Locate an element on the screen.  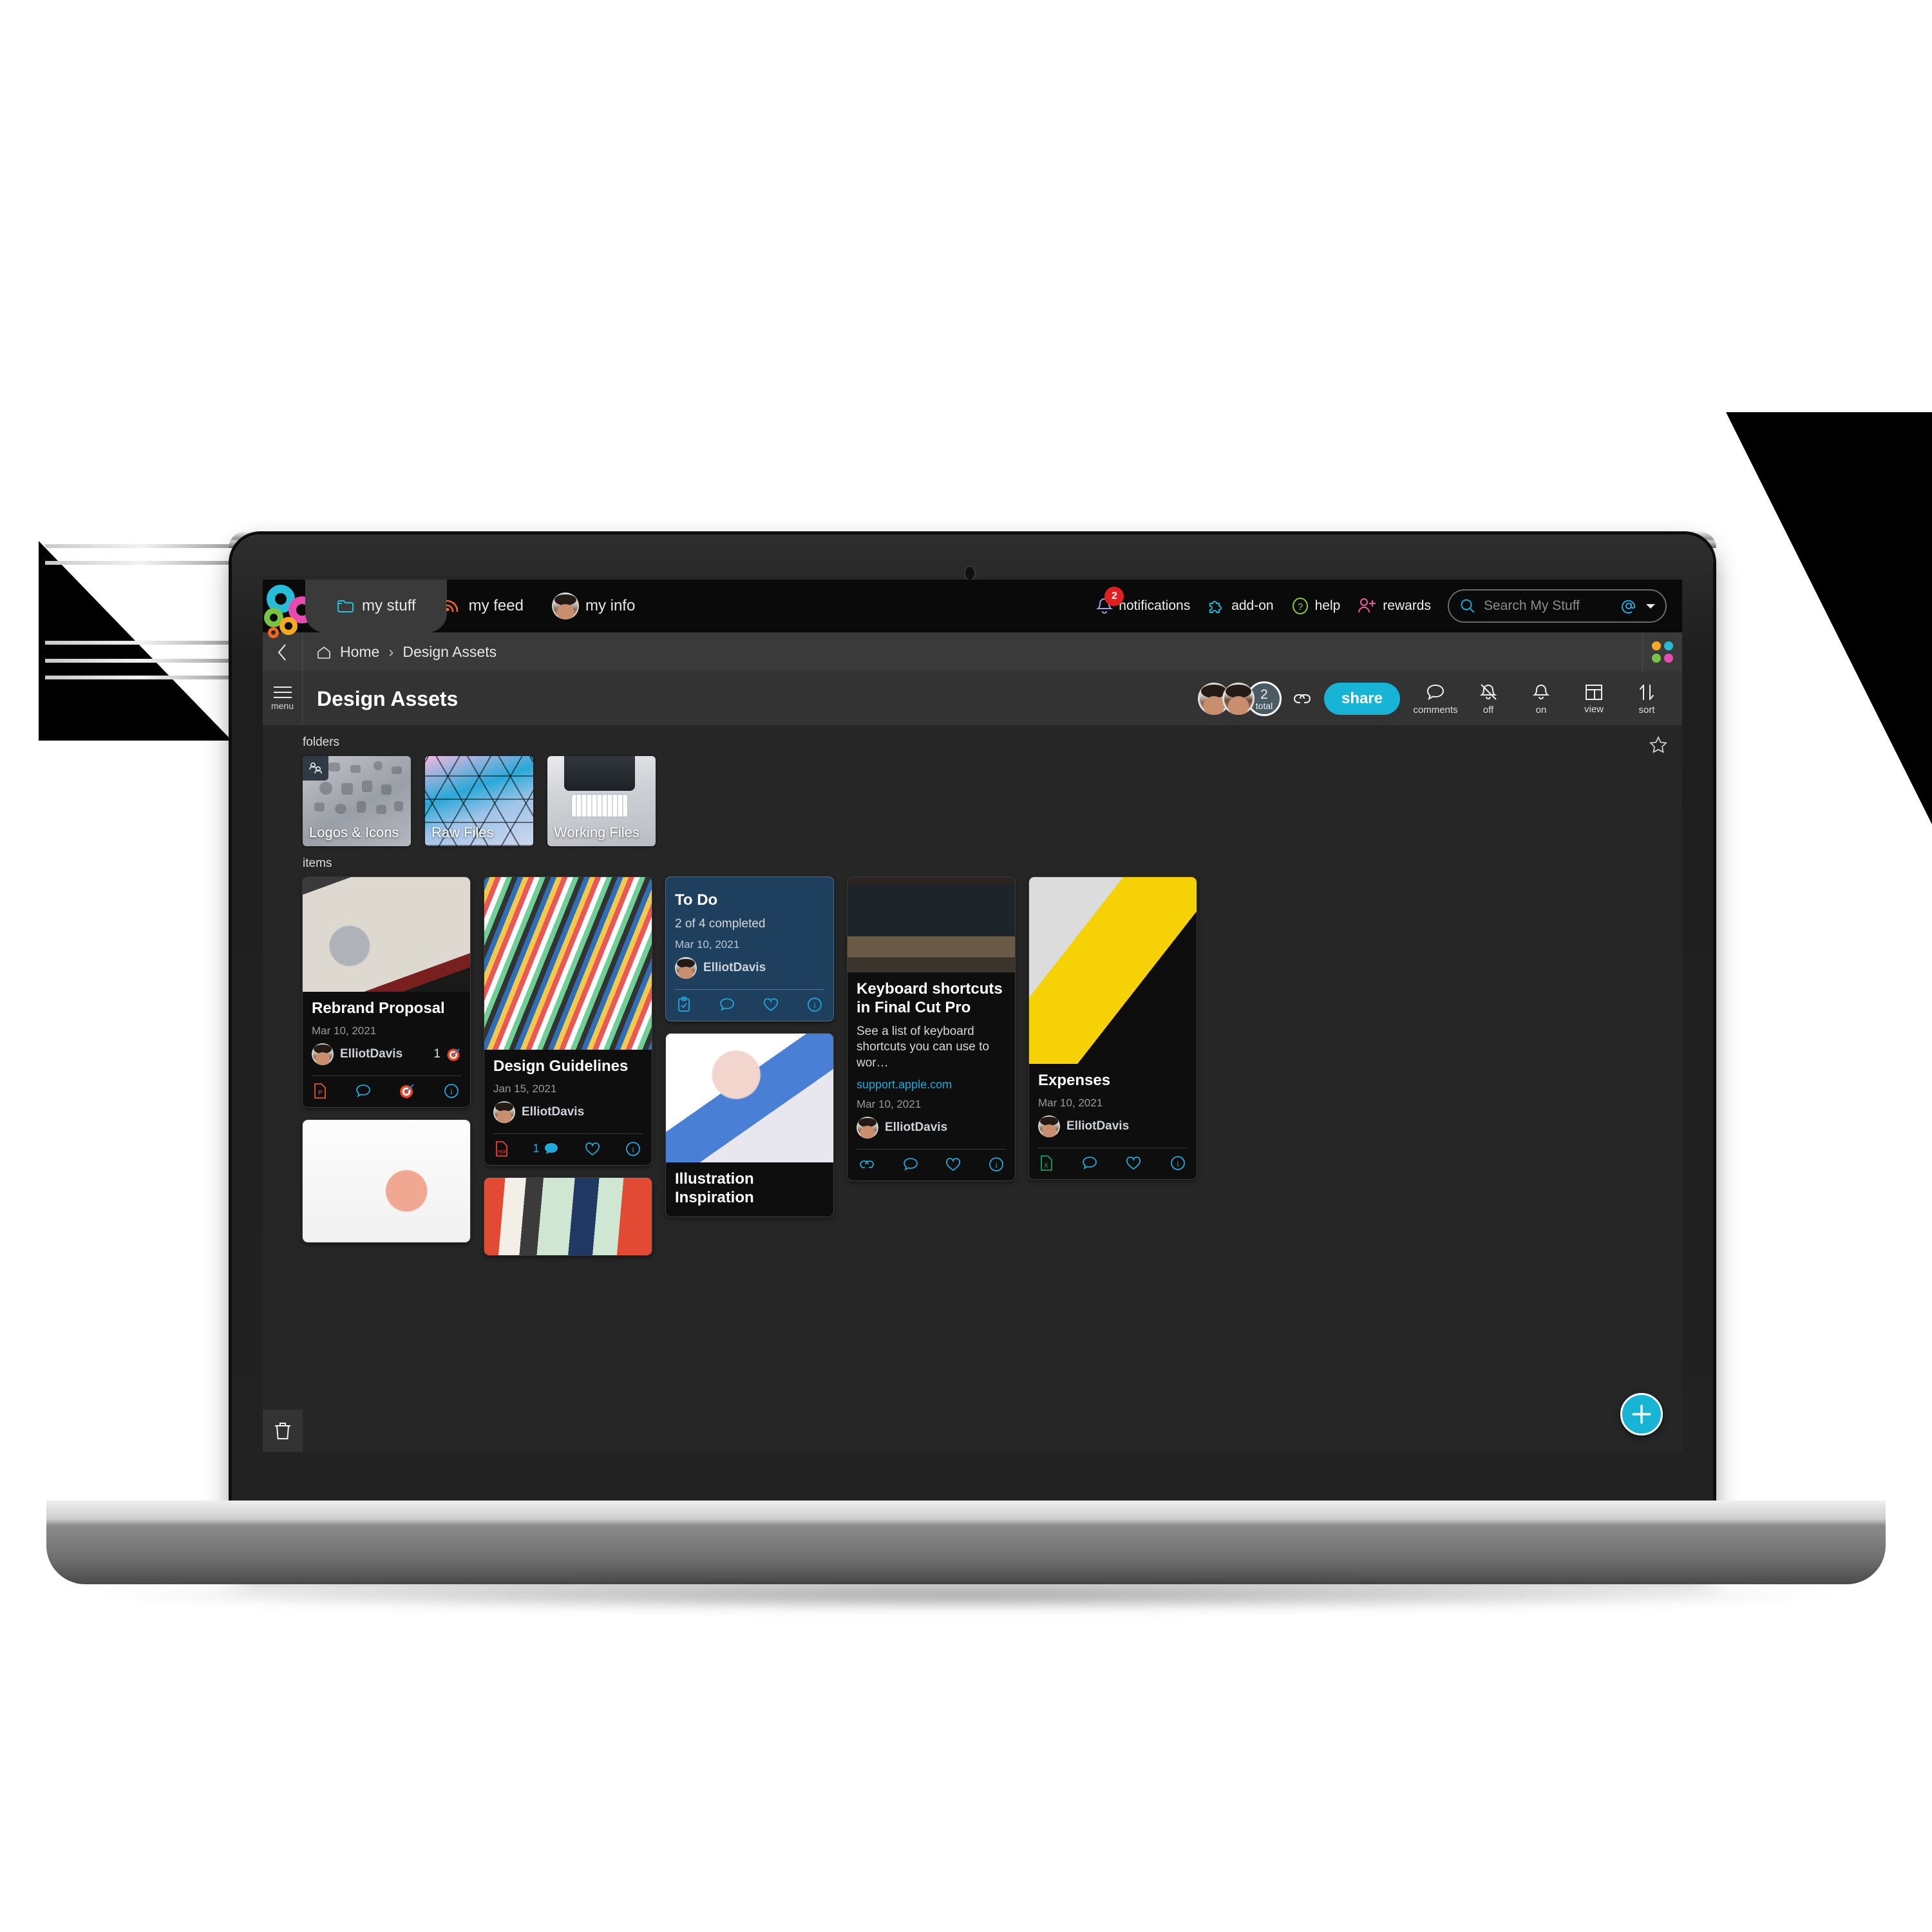
back-button is located at coordinates (283, 652).